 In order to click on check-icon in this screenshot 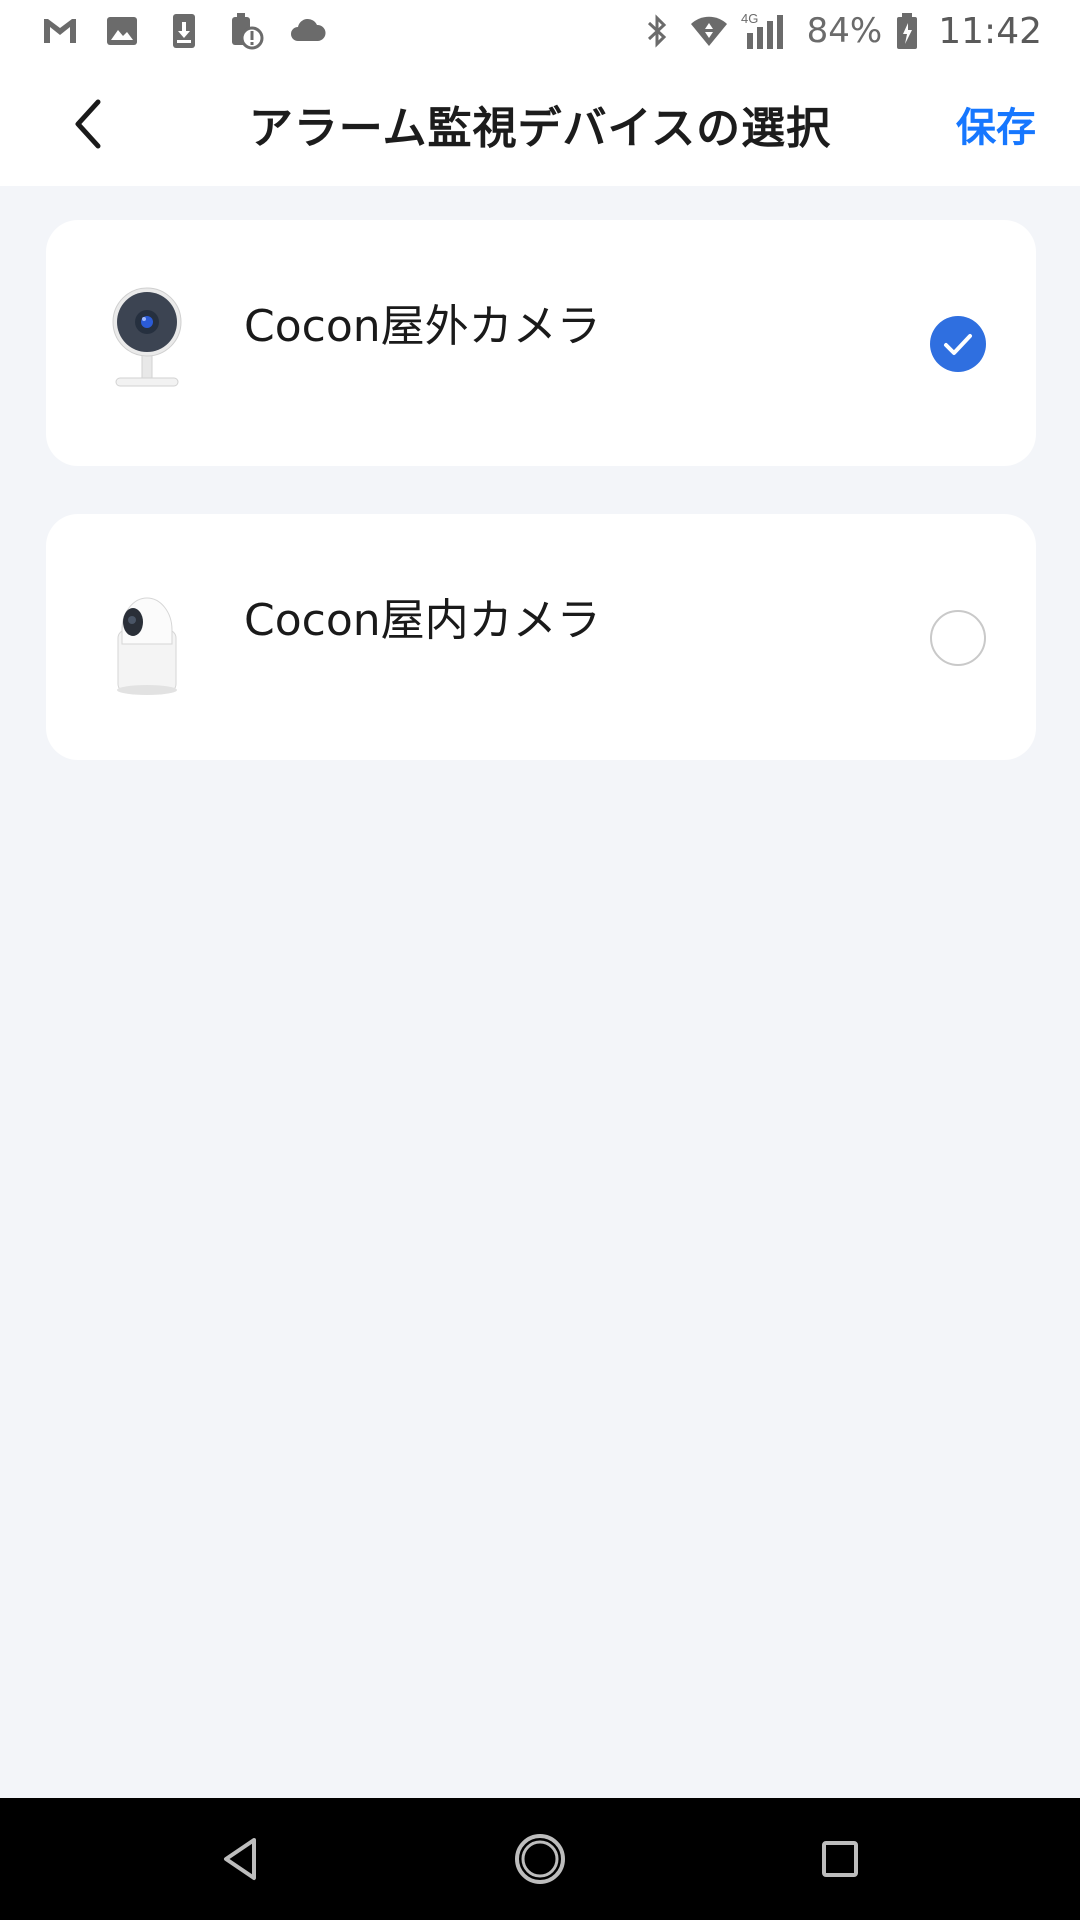, I will do `click(958, 344)`.